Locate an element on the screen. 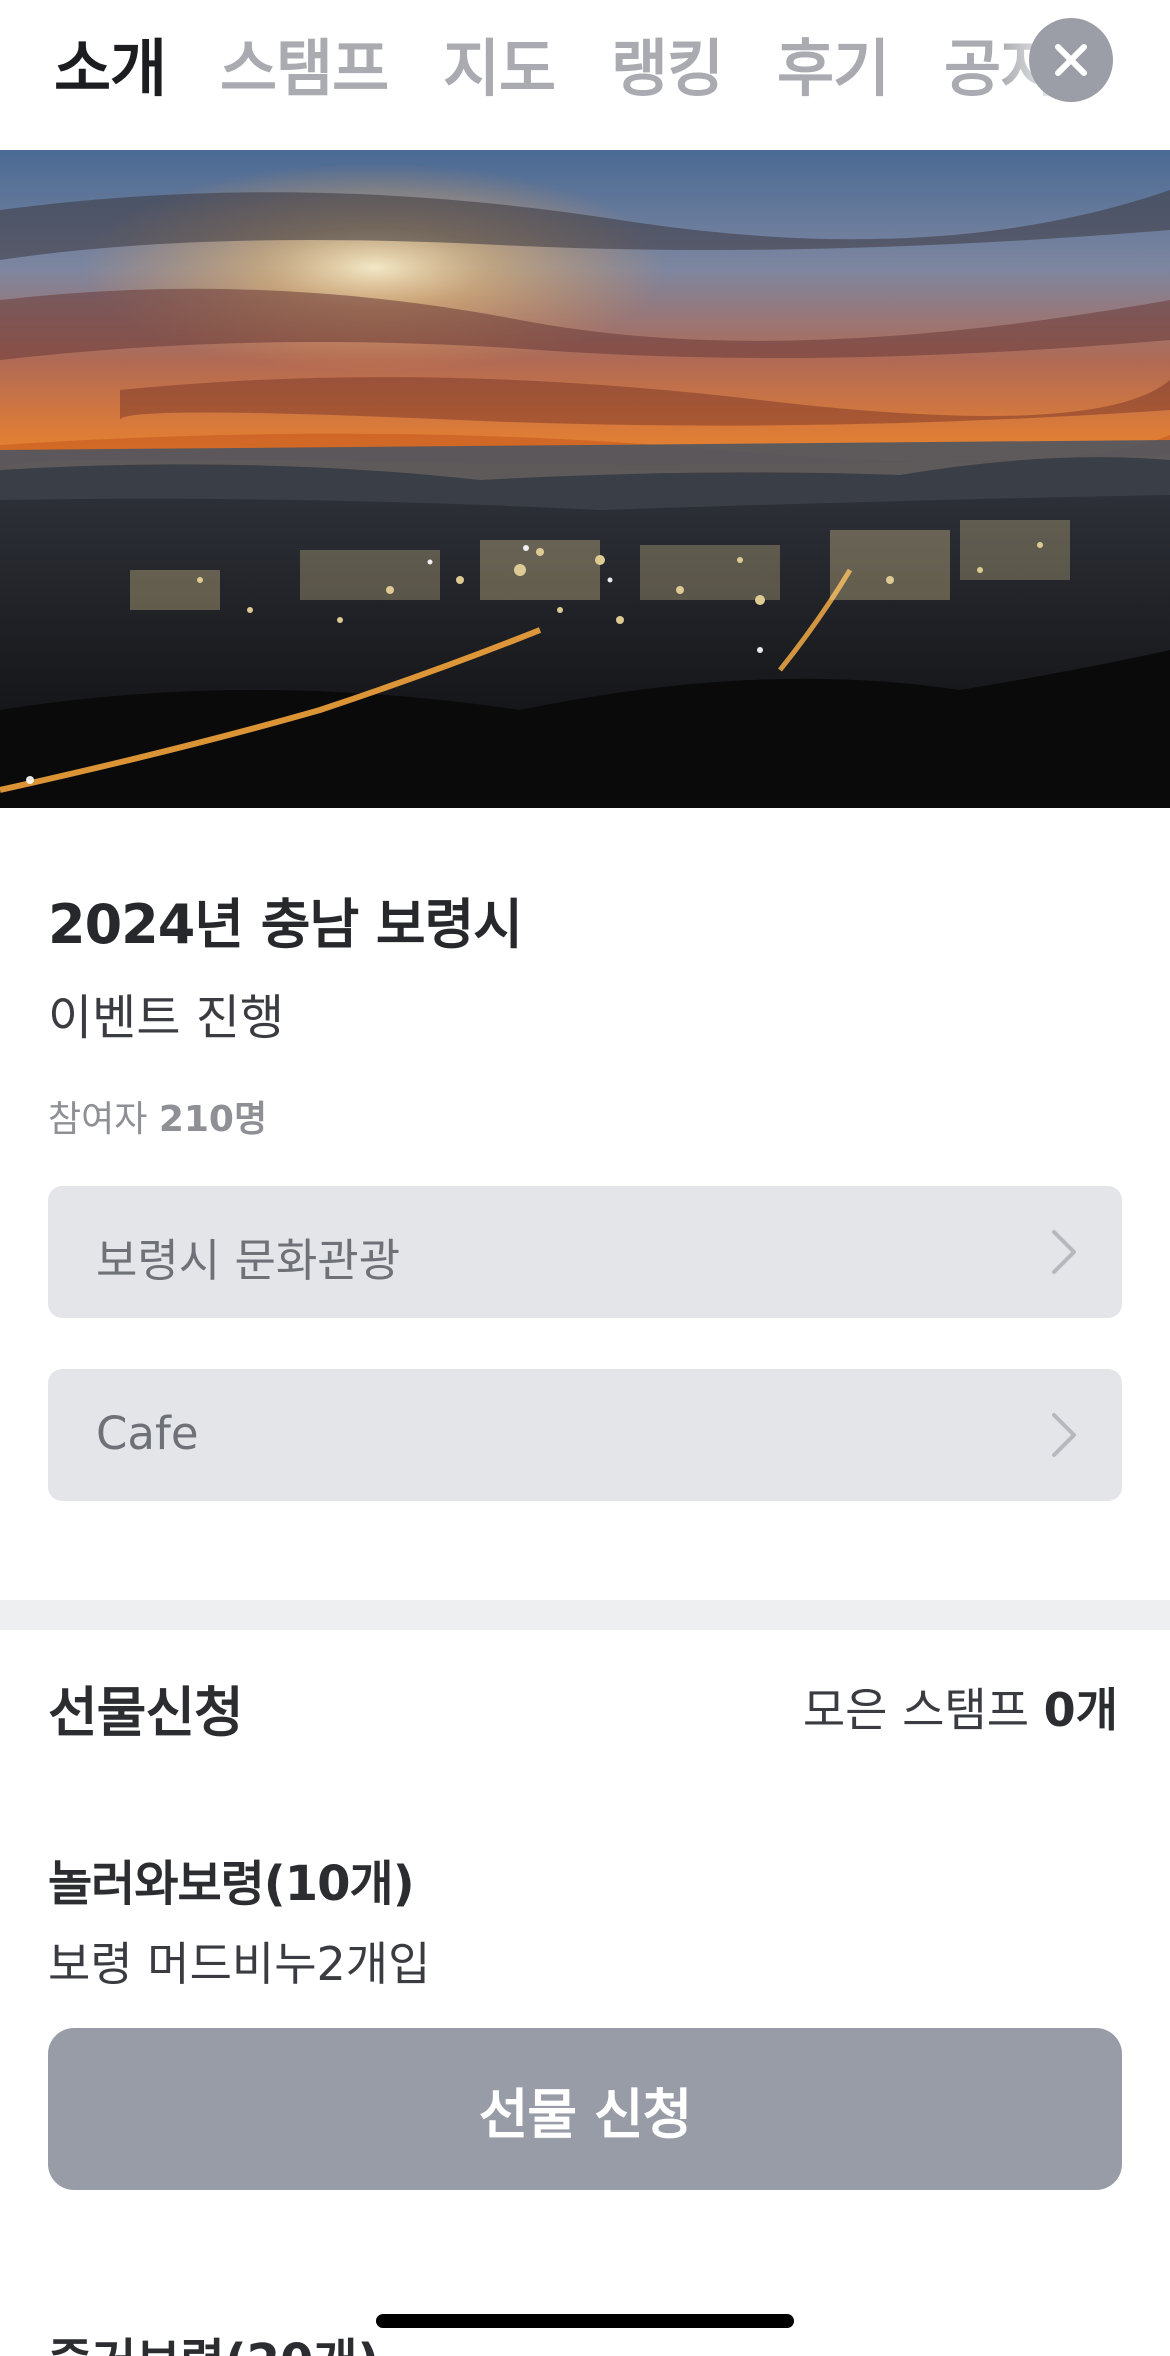 This screenshot has width=1170, height=2356. link-card-label: 보령시 문화관광 is located at coordinates (248, 1260).